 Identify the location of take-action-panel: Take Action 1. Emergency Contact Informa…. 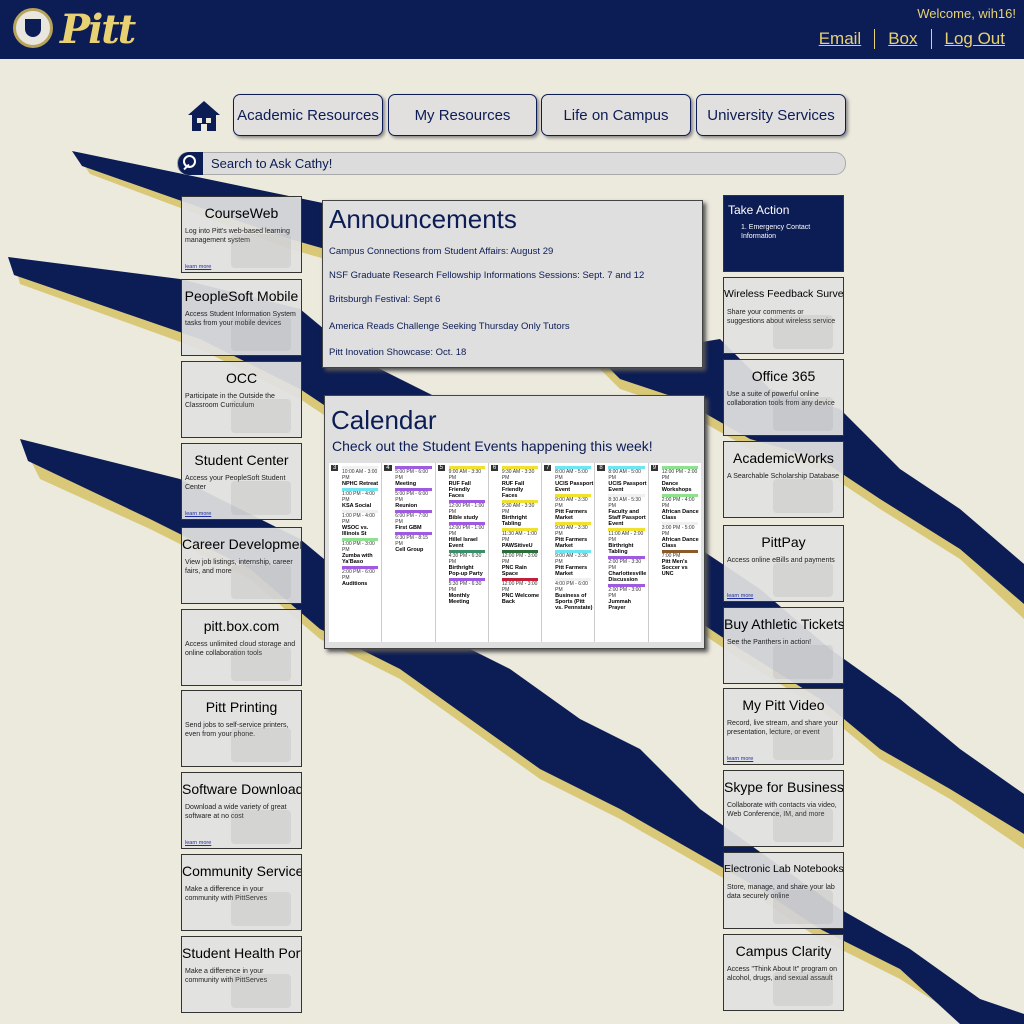
(783, 233).